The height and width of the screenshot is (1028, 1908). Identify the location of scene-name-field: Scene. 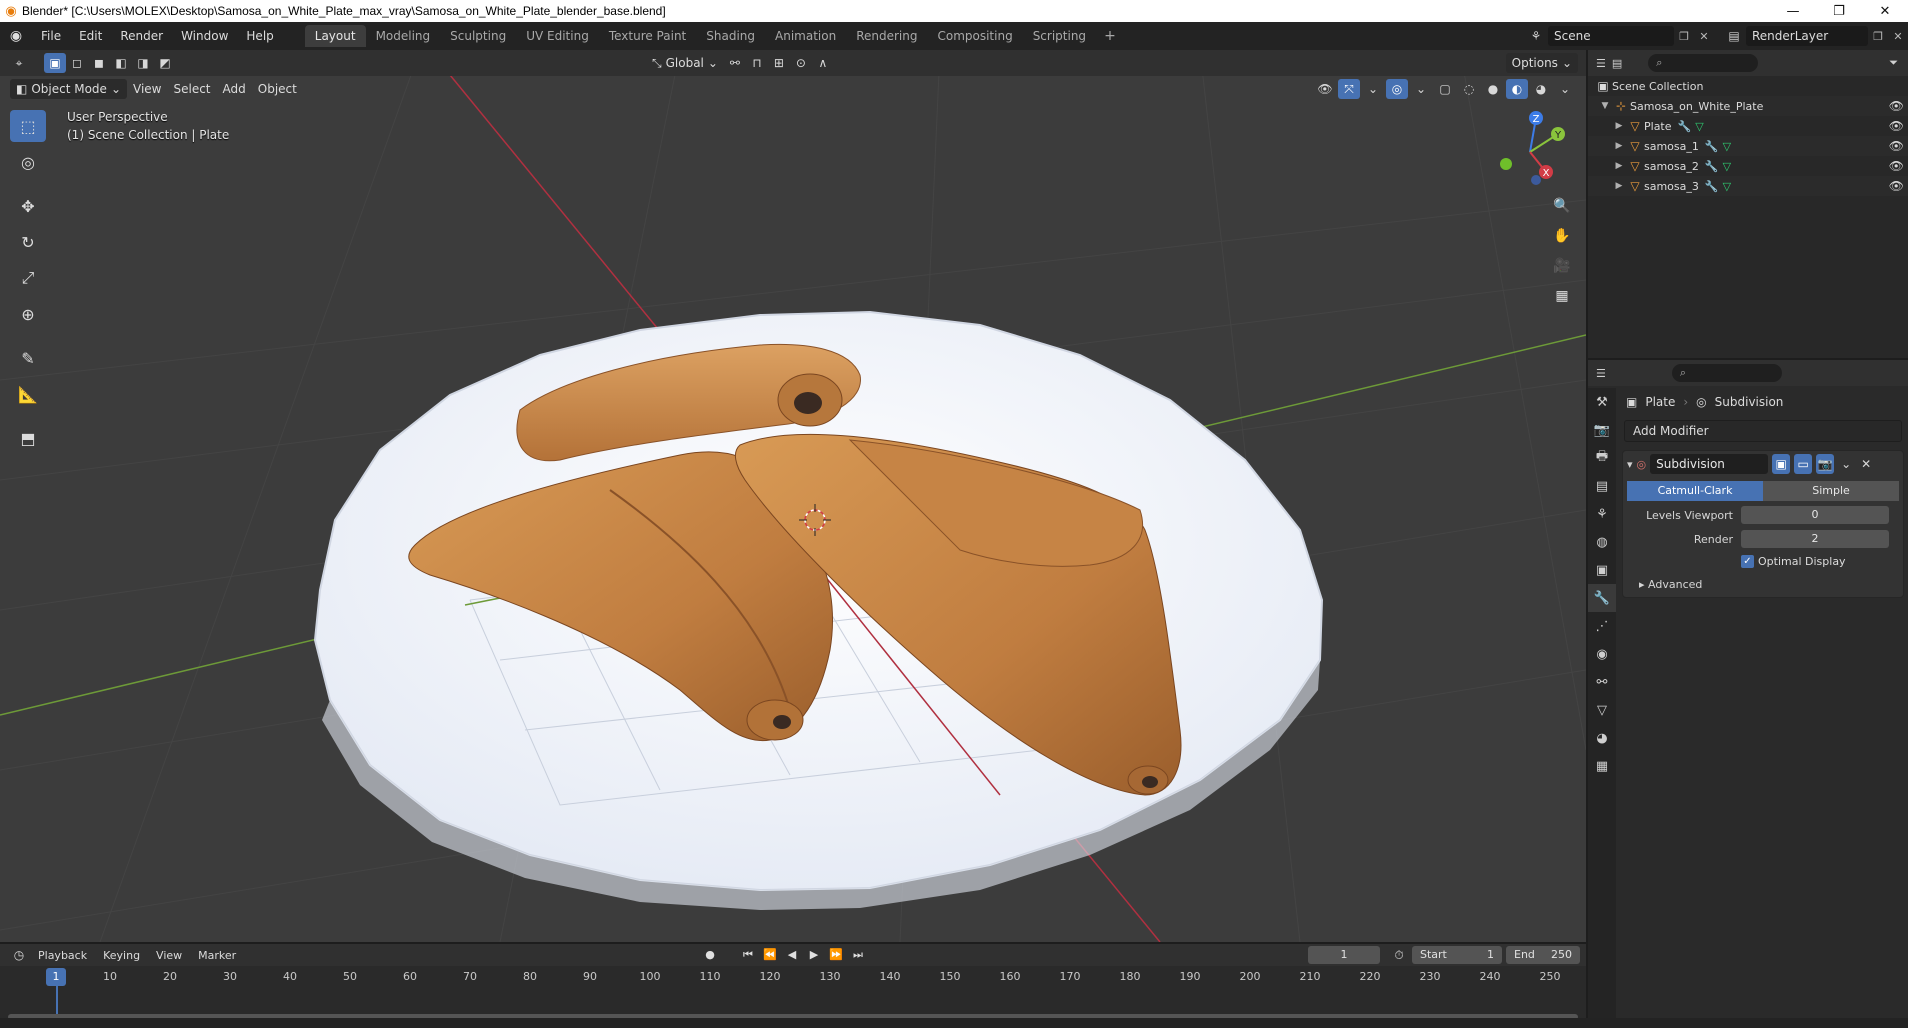
(1611, 36).